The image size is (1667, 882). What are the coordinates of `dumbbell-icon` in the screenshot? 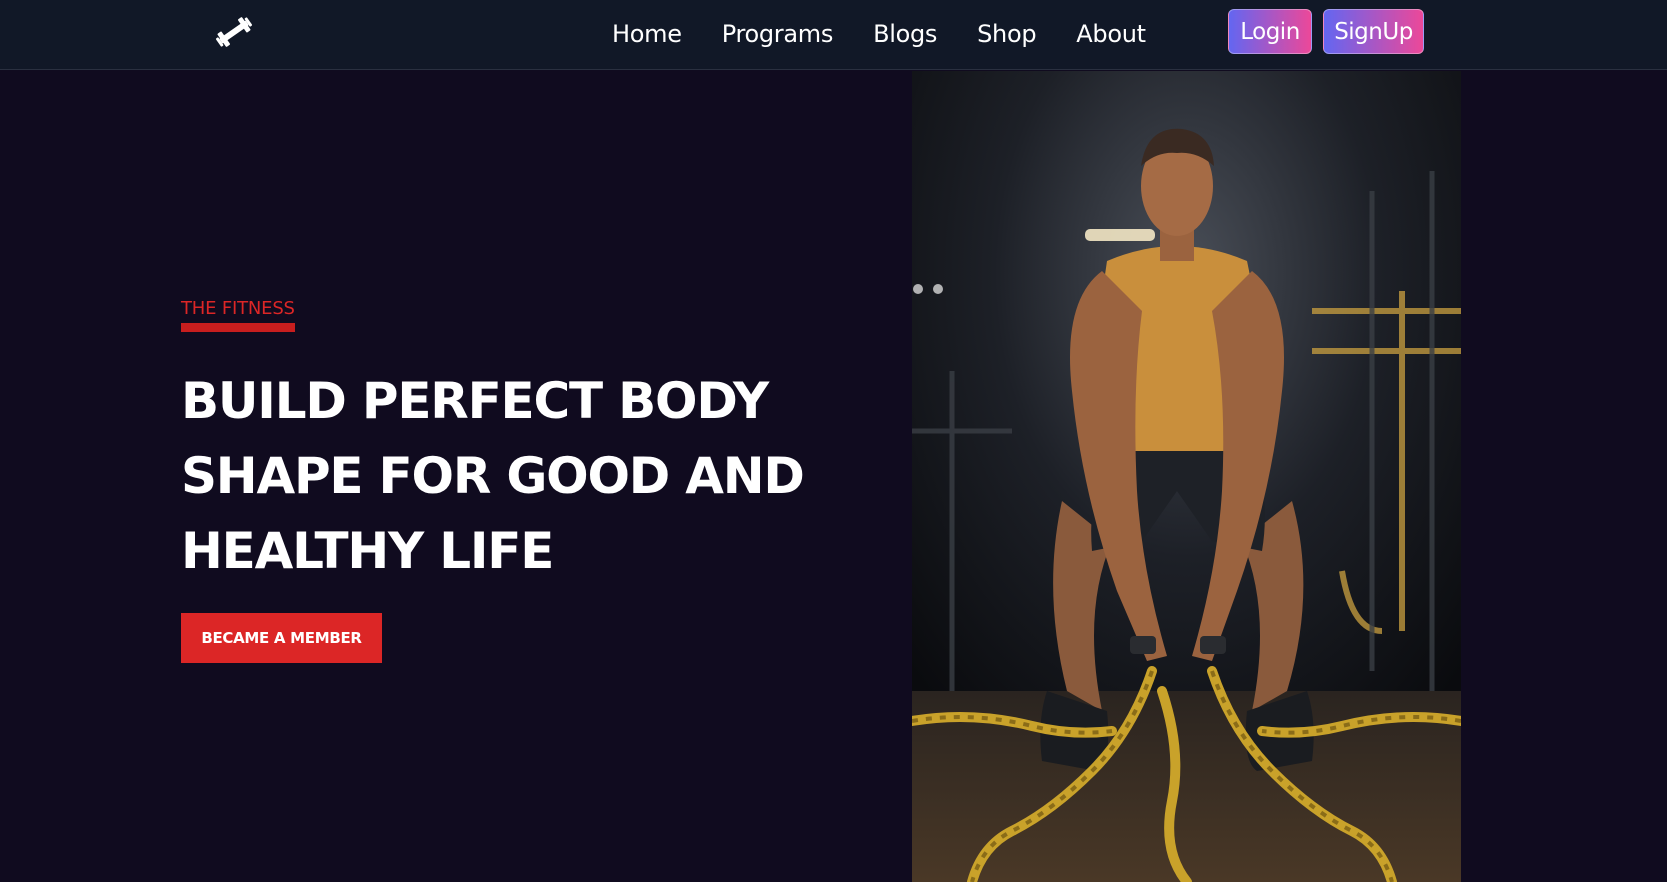 It's located at (234, 32).